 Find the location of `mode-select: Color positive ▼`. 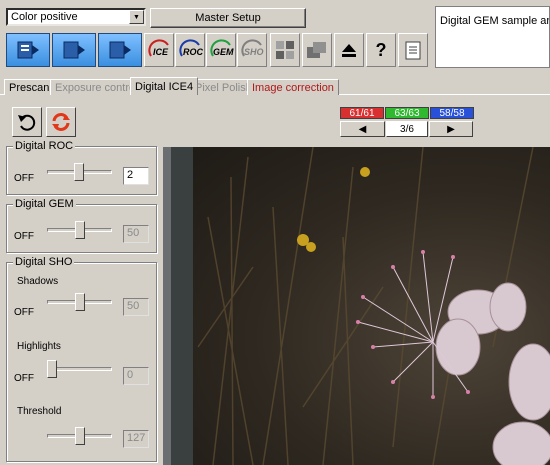

mode-select: Color positive ▼ is located at coordinates (76, 17).